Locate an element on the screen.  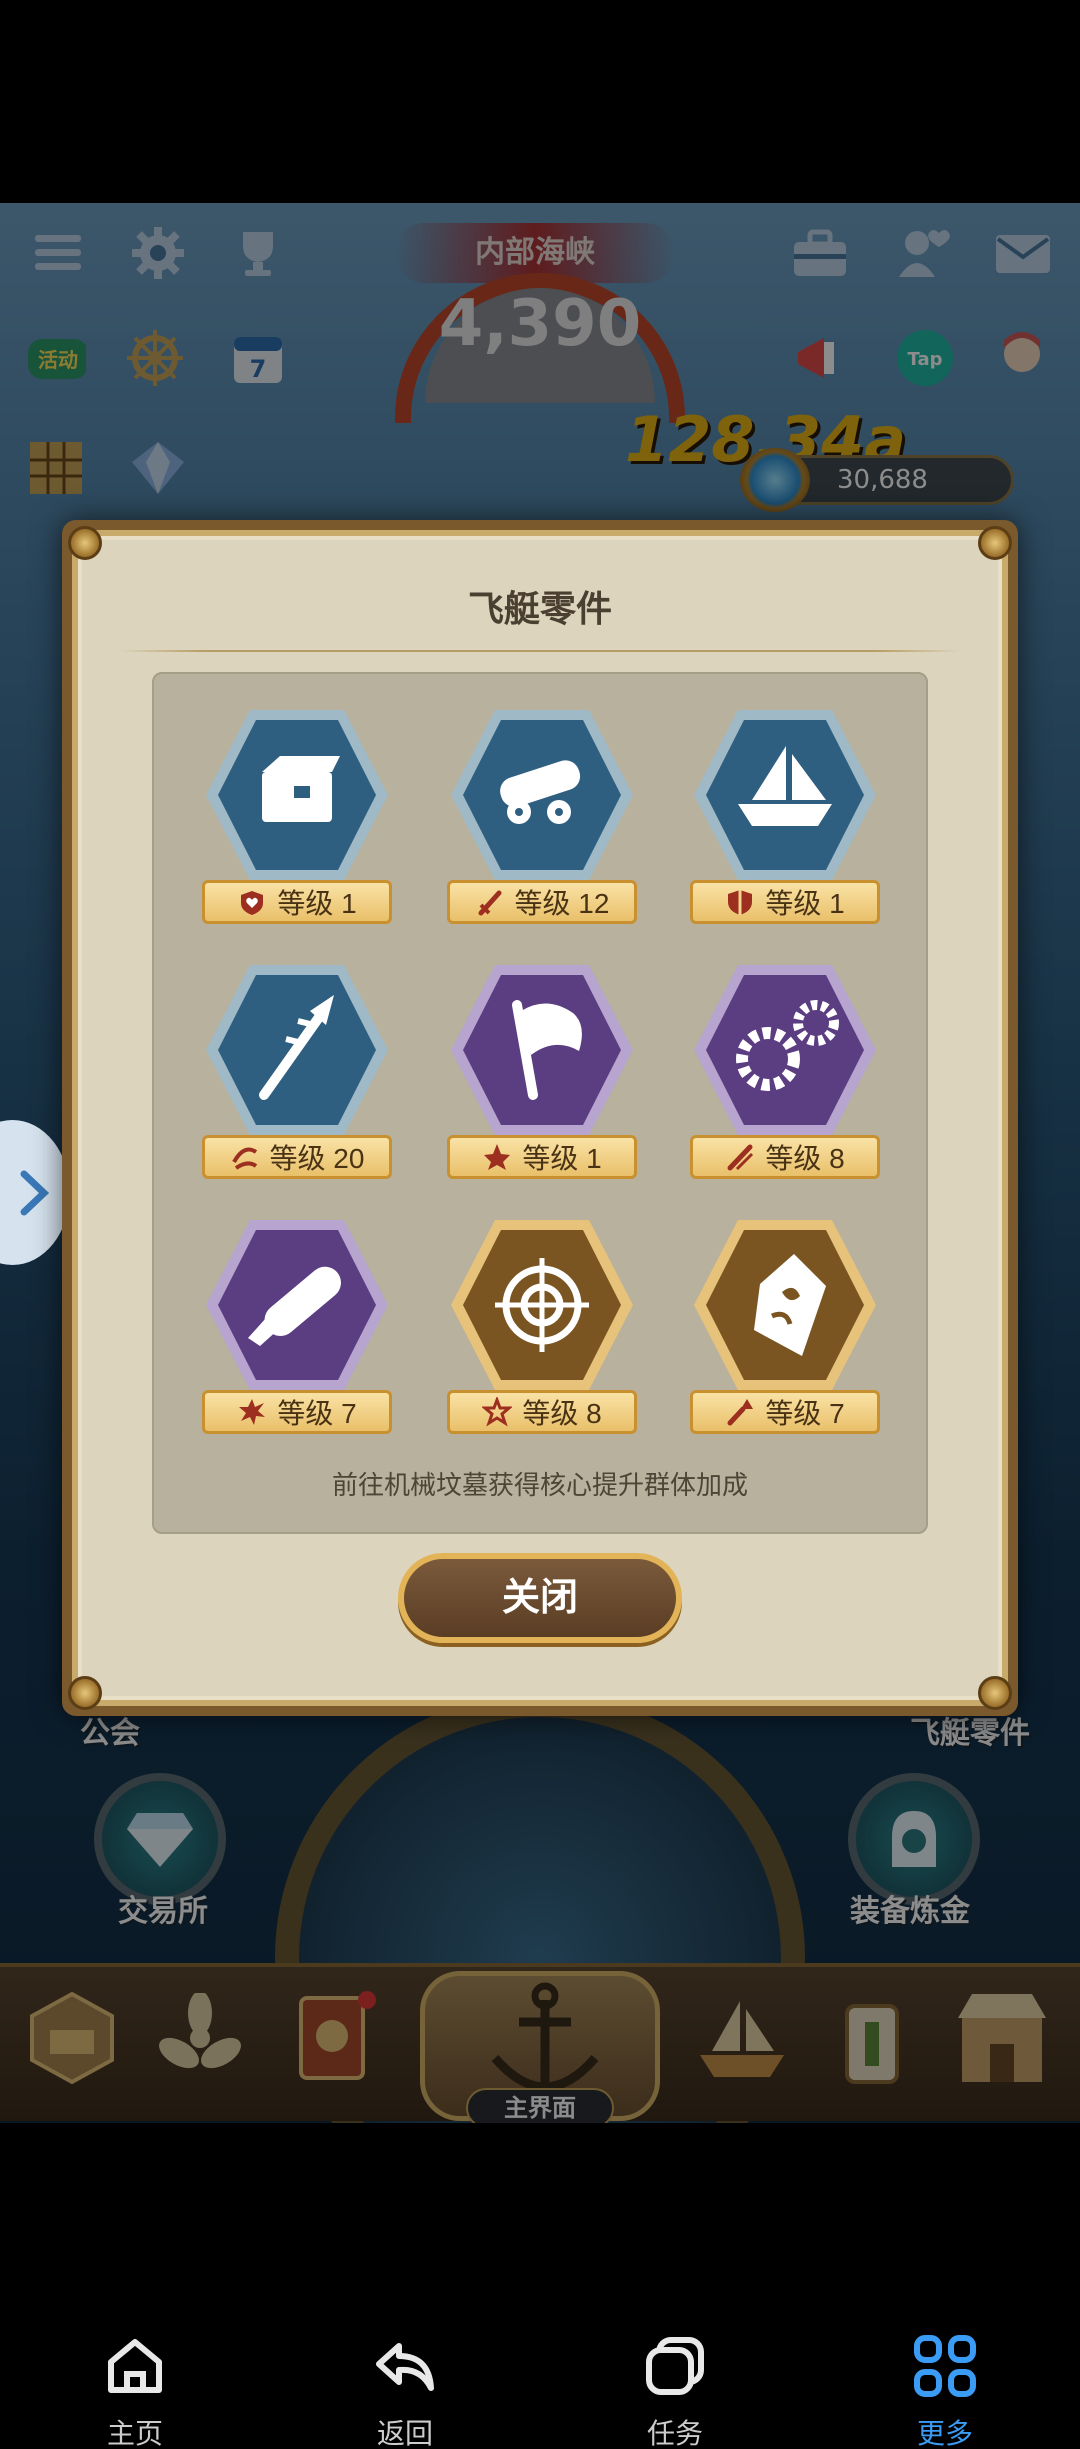
part-cargo-level-badge: 等级 1 is located at coordinates (297, 902).